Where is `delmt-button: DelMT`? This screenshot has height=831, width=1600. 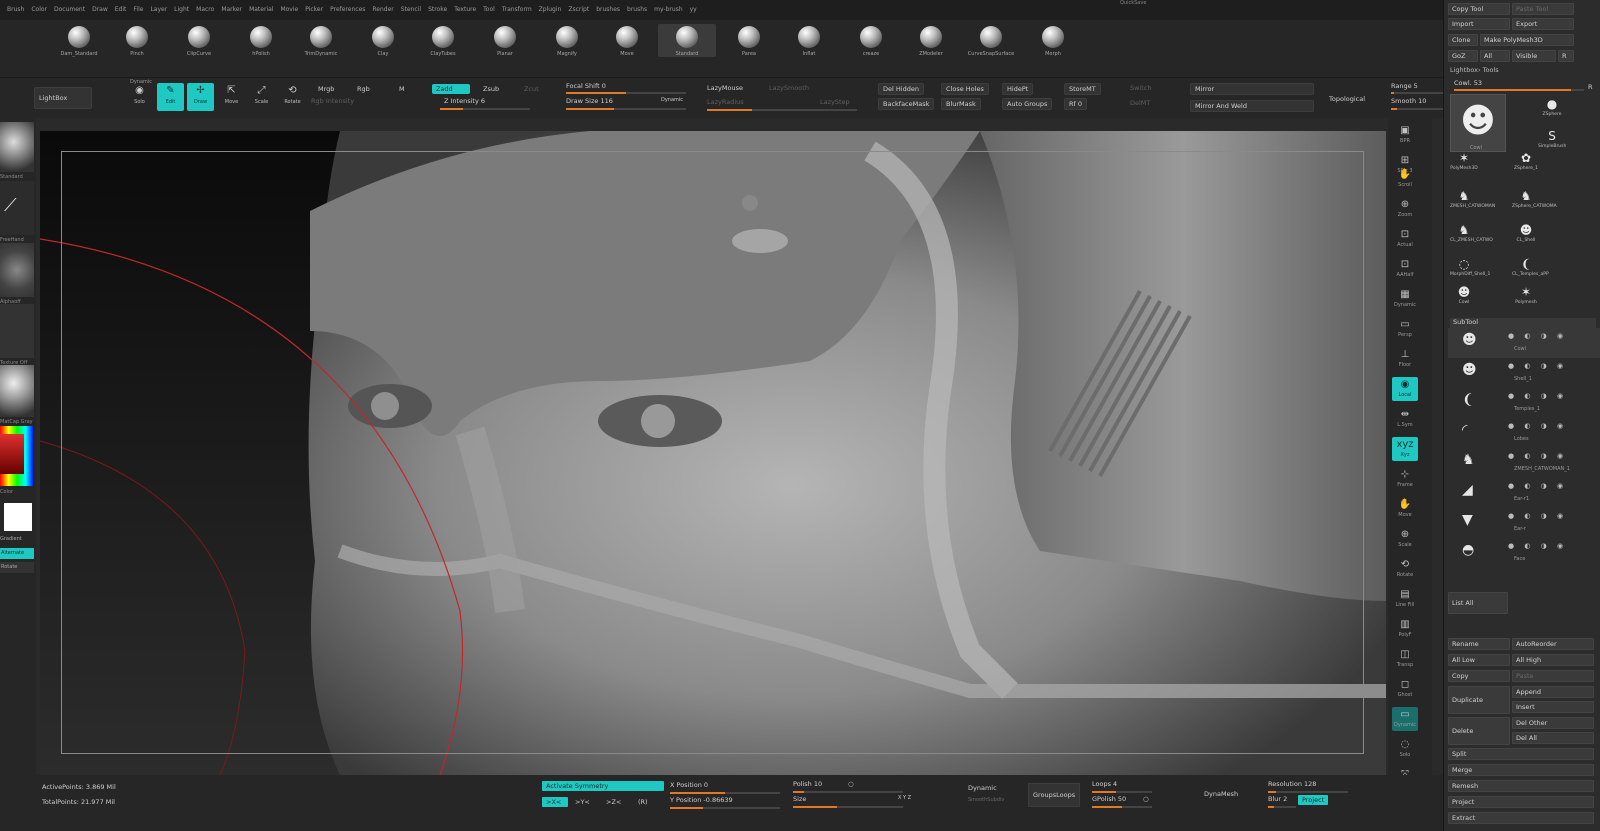
delmt-button: DelMT is located at coordinates (1140, 103).